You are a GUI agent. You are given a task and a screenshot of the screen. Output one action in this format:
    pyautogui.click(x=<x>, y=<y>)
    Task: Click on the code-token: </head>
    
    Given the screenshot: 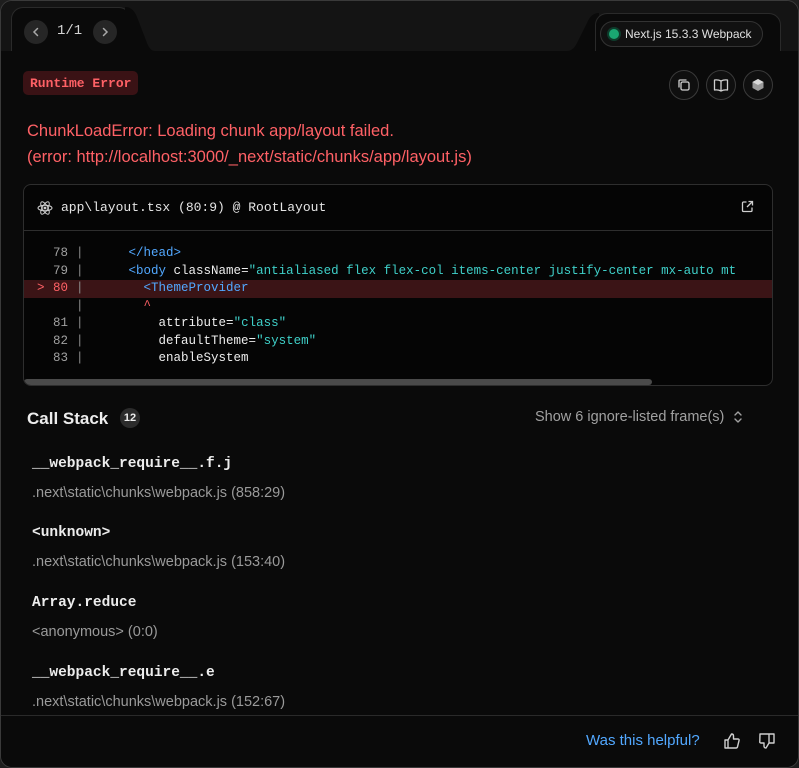 What is the action you would take?
    pyautogui.click(x=155, y=253)
    